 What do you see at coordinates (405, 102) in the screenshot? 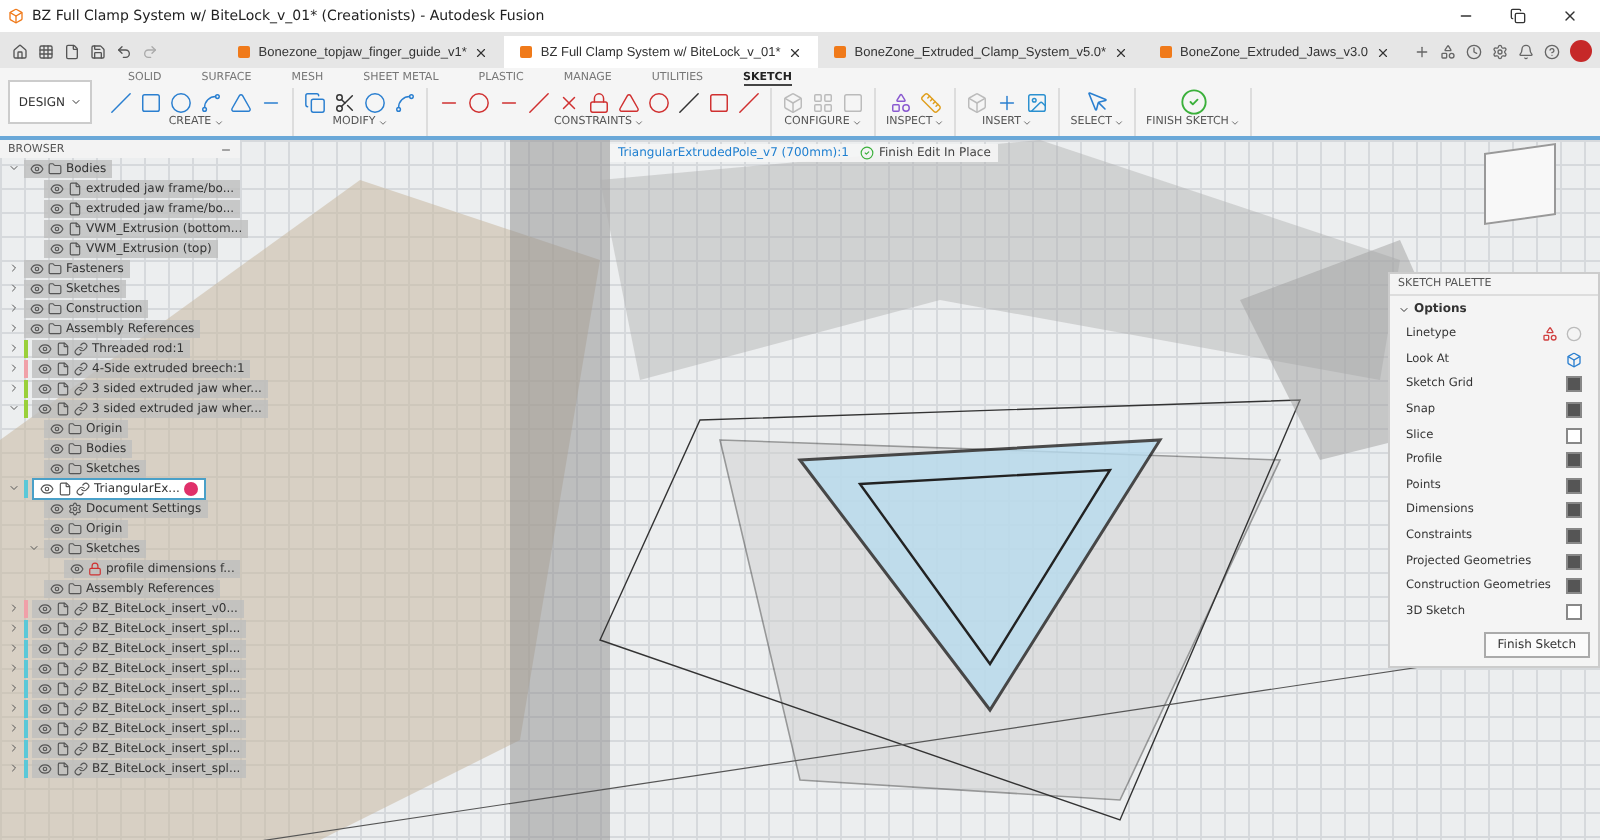
I see `curve-icon` at bounding box center [405, 102].